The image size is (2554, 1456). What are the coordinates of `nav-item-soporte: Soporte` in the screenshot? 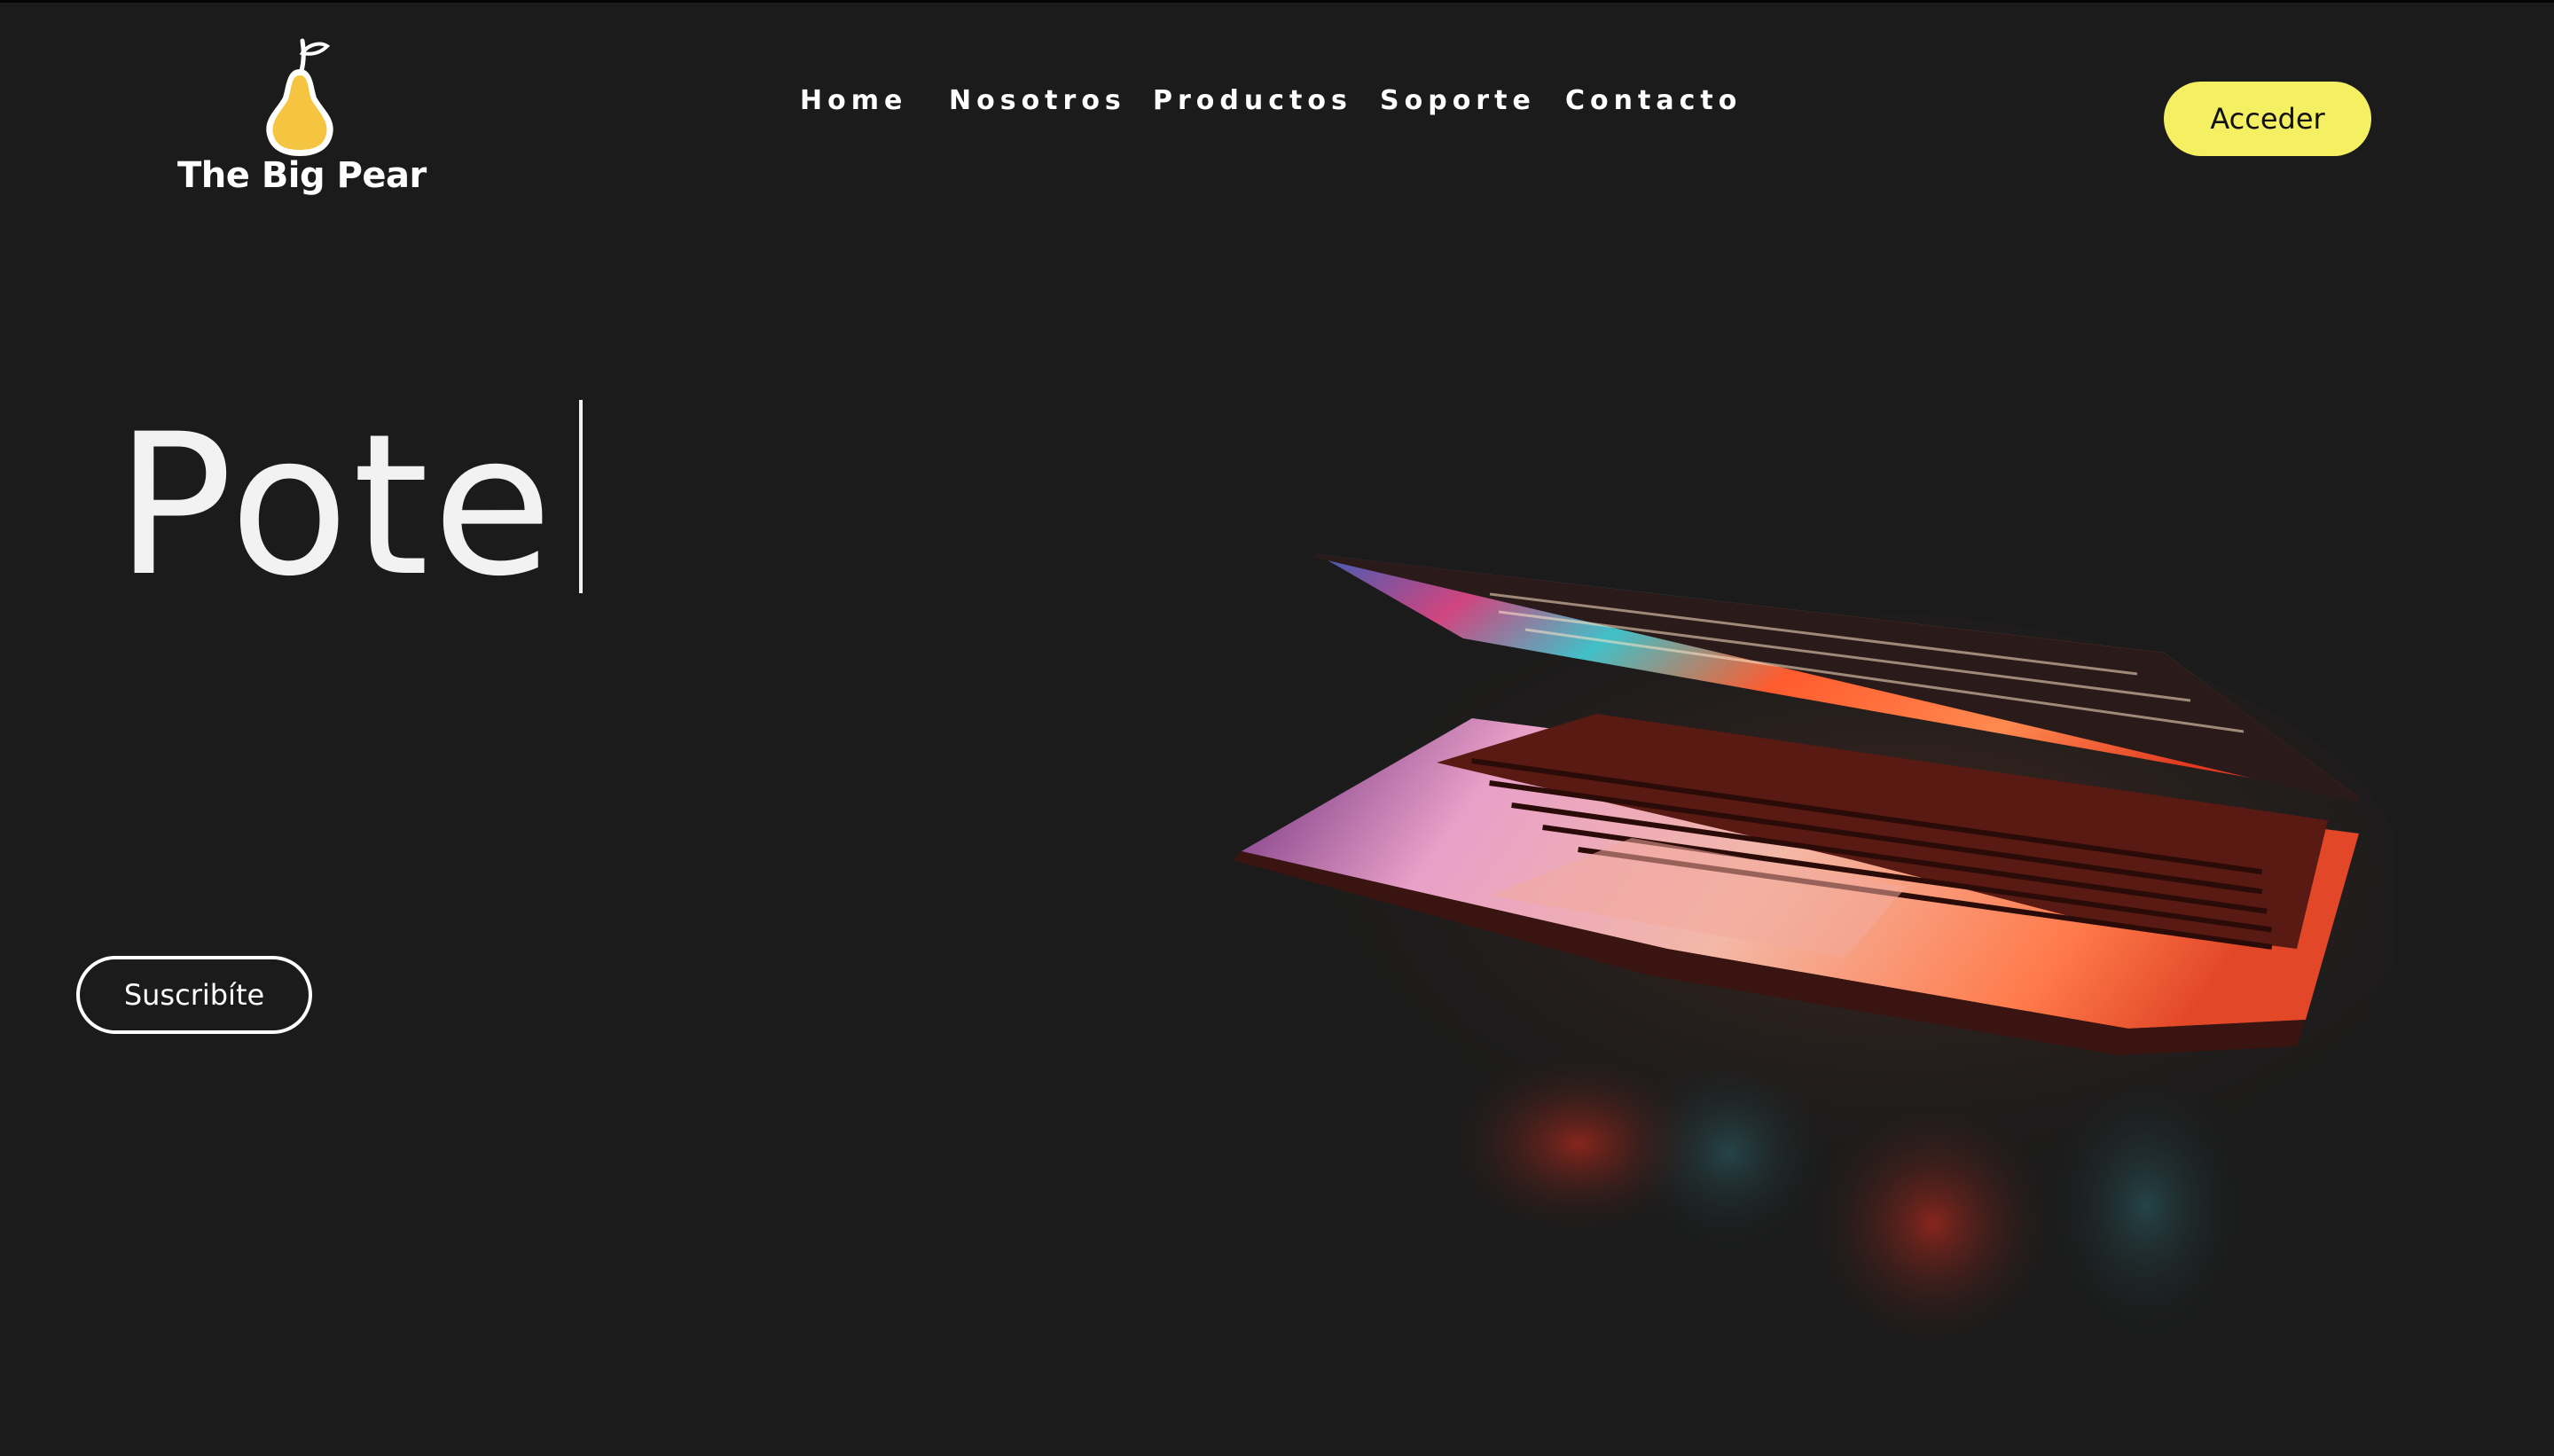 It's located at (1458, 100).